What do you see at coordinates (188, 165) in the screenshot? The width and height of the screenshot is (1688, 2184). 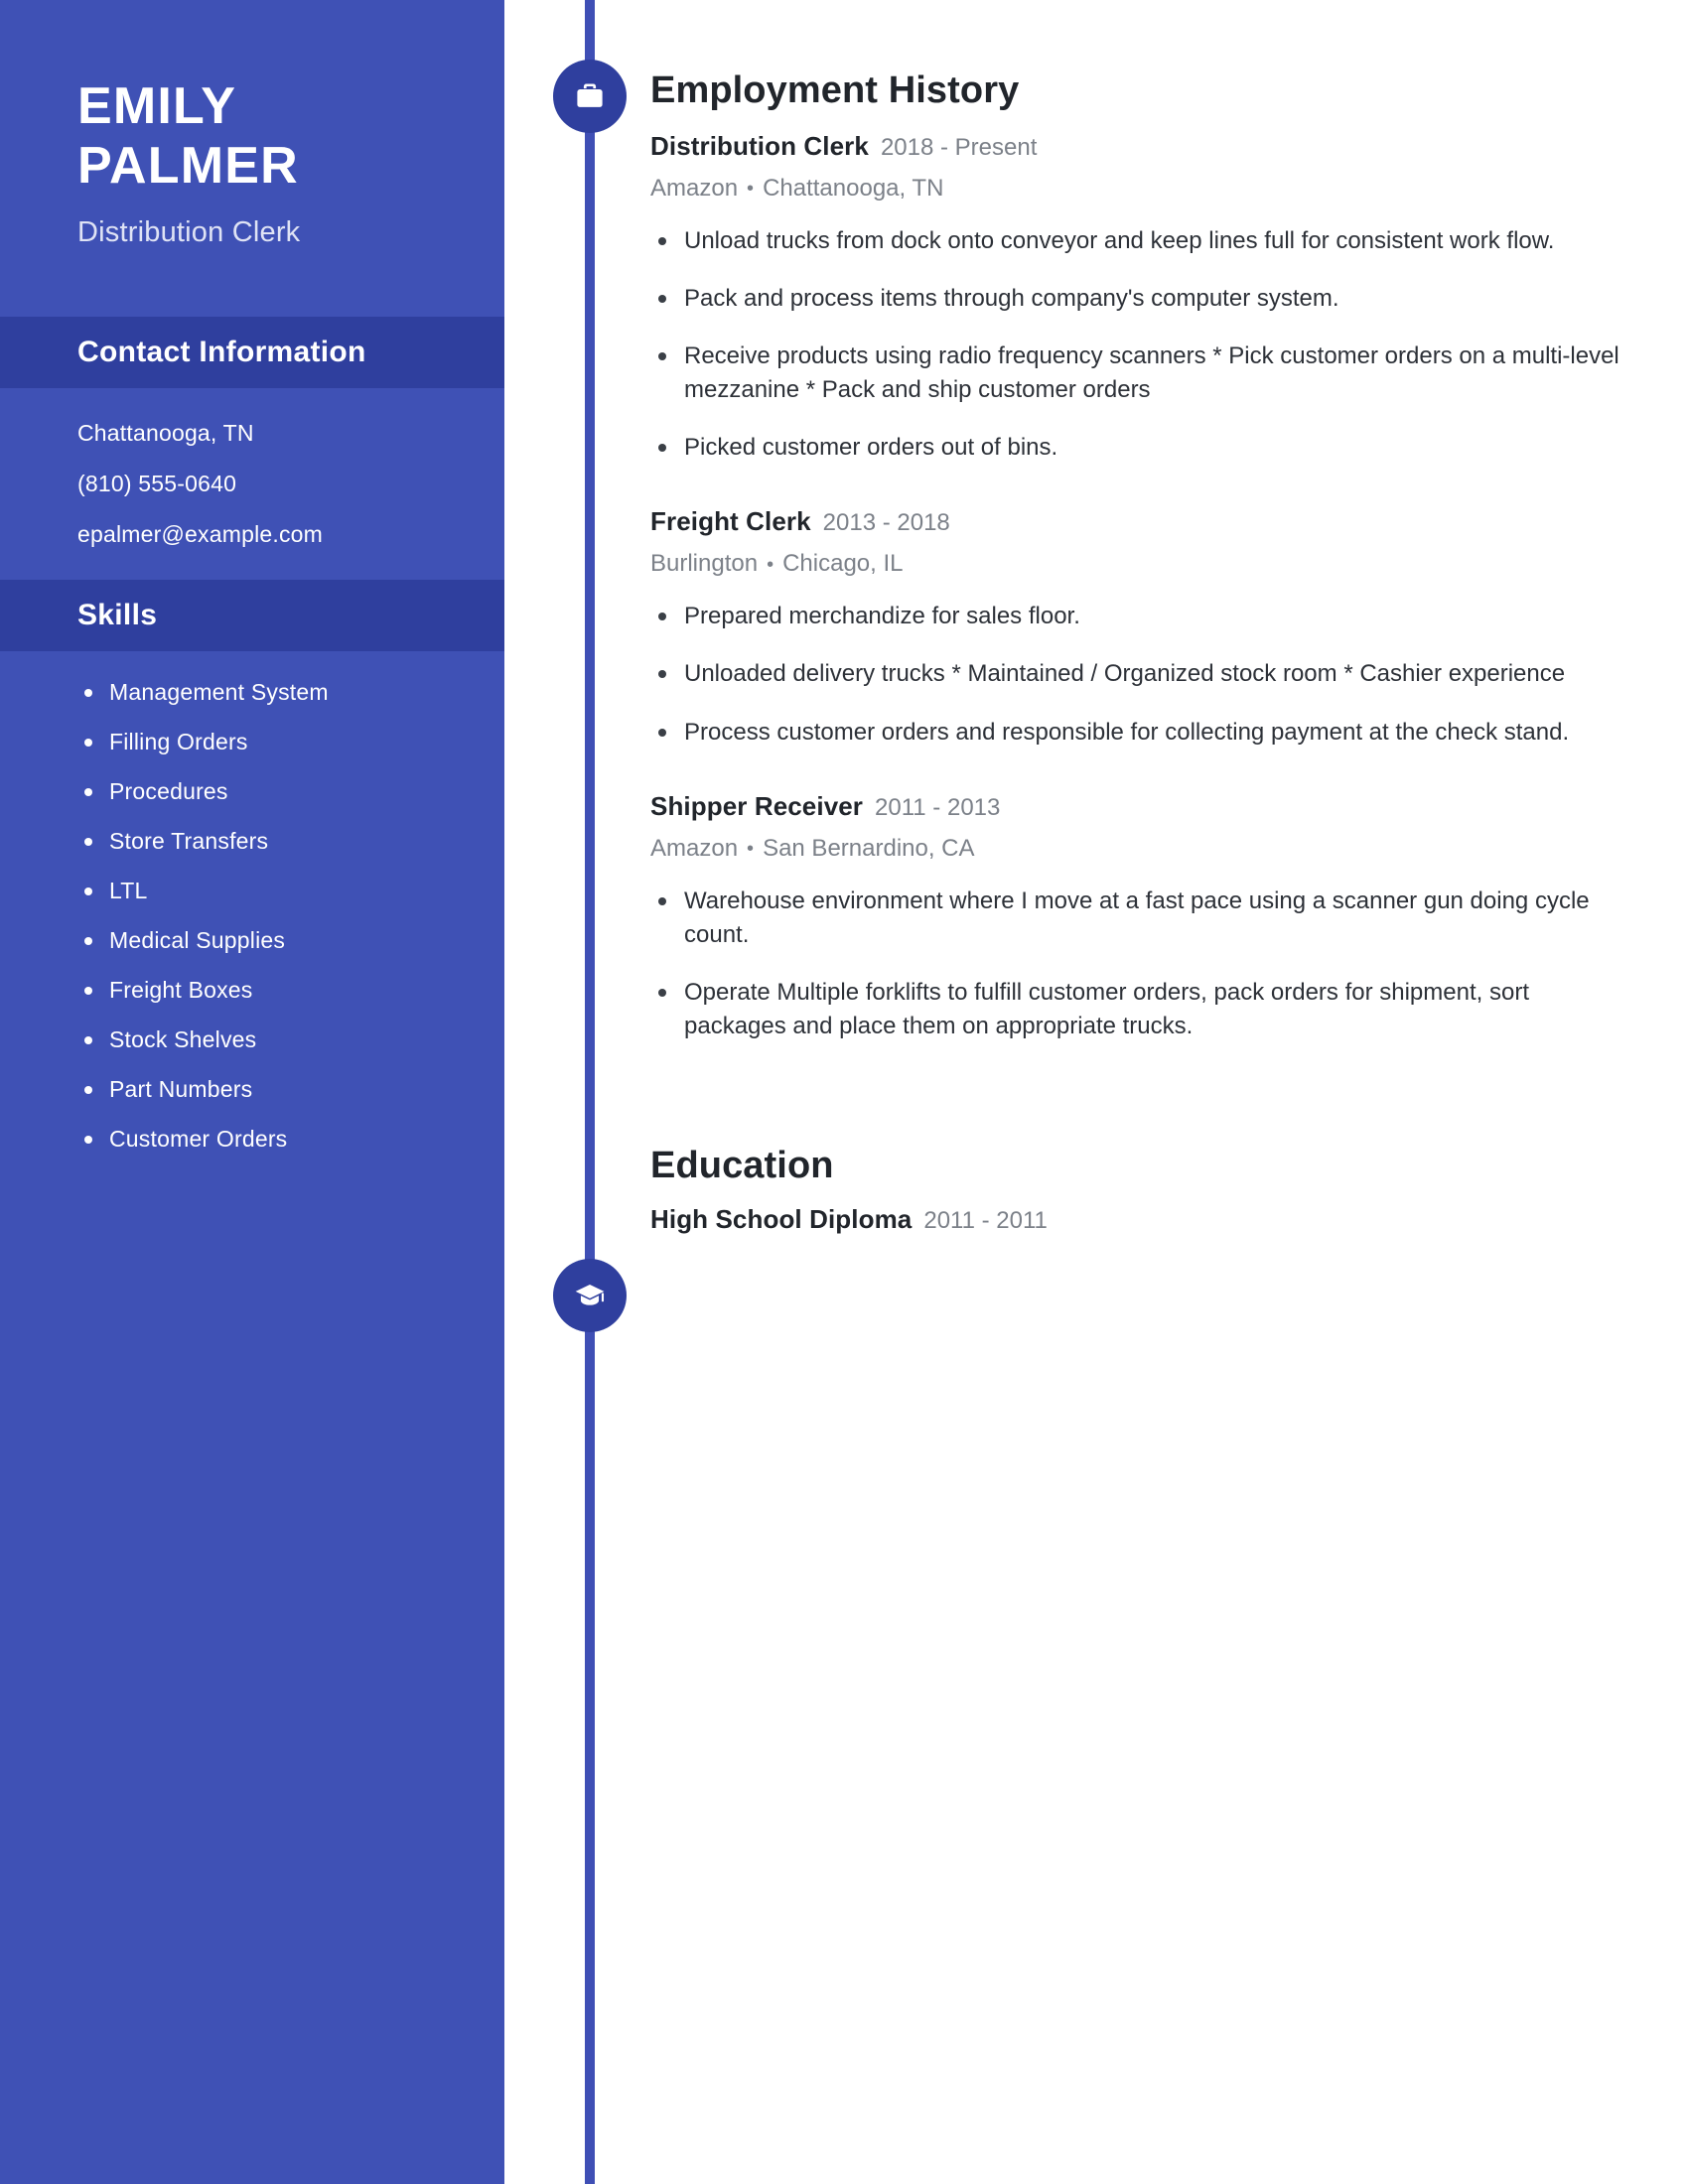 I see `last-name: PALMER` at bounding box center [188, 165].